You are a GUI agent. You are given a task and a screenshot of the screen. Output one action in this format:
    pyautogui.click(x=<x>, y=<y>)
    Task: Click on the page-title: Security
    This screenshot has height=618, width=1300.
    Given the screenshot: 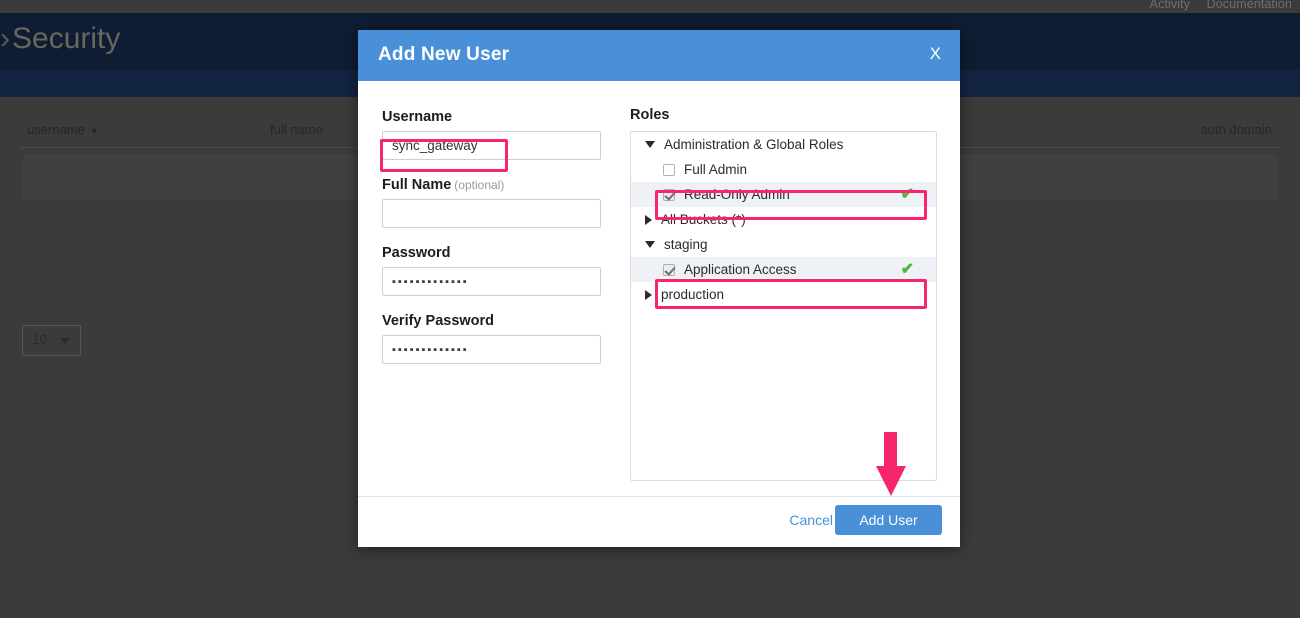 What is the action you would take?
    pyautogui.click(x=66, y=38)
    